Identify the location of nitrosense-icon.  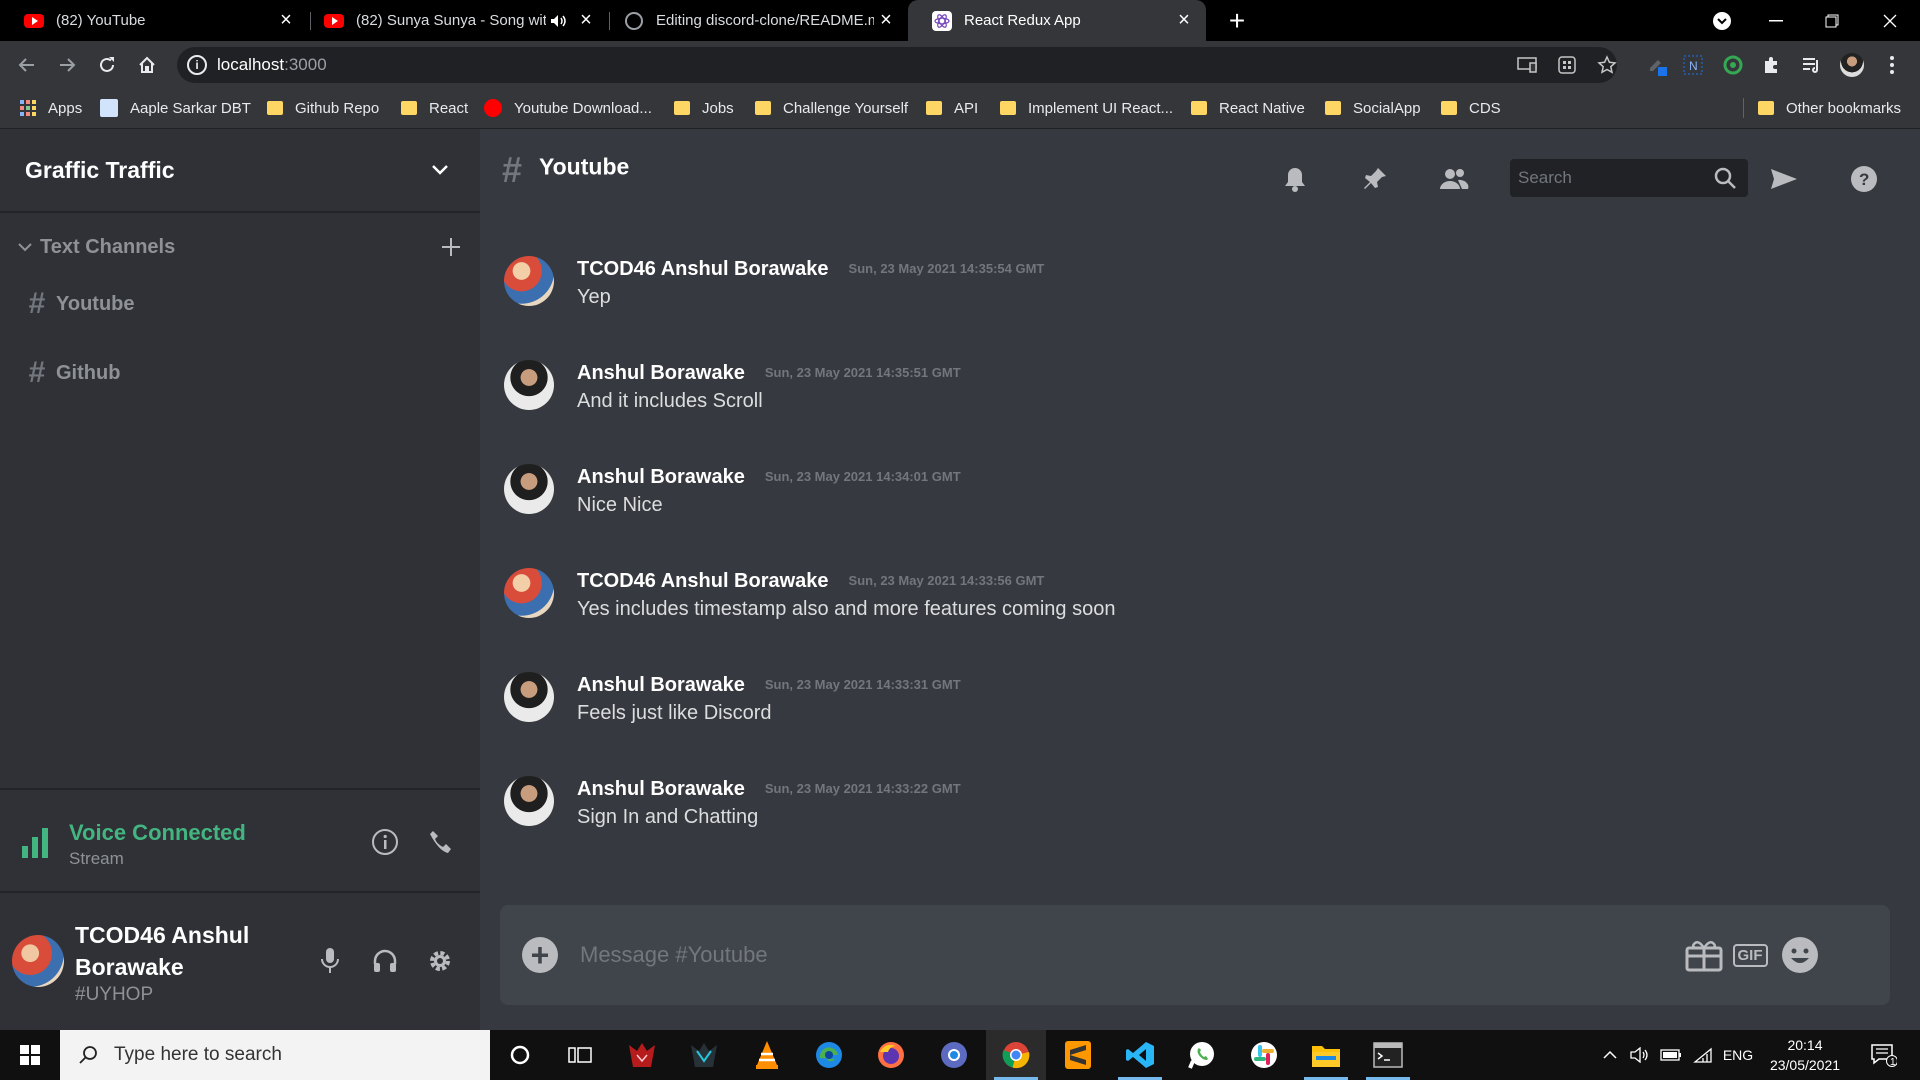
(704, 1055).